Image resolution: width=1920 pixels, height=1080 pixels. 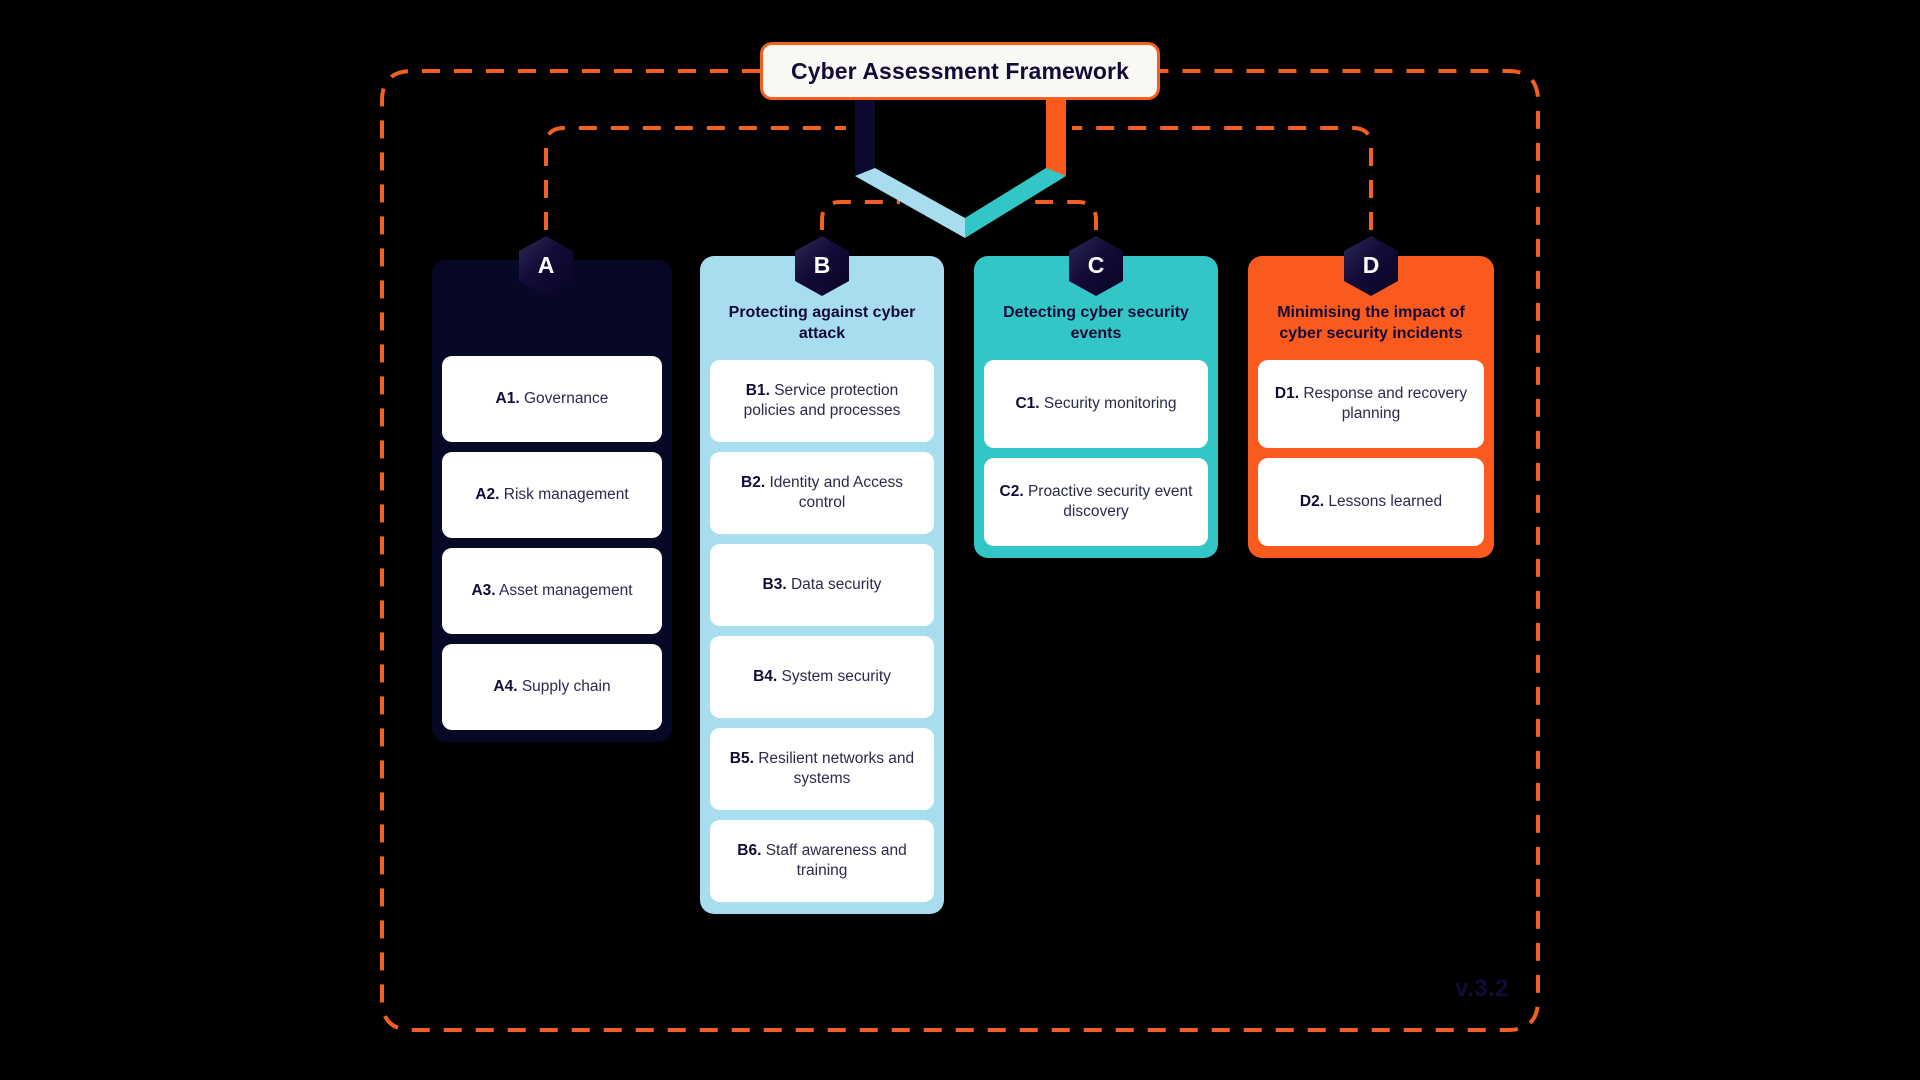 I want to click on principle-card: B6. Staff awareness and training, so click(x=822, y=861).